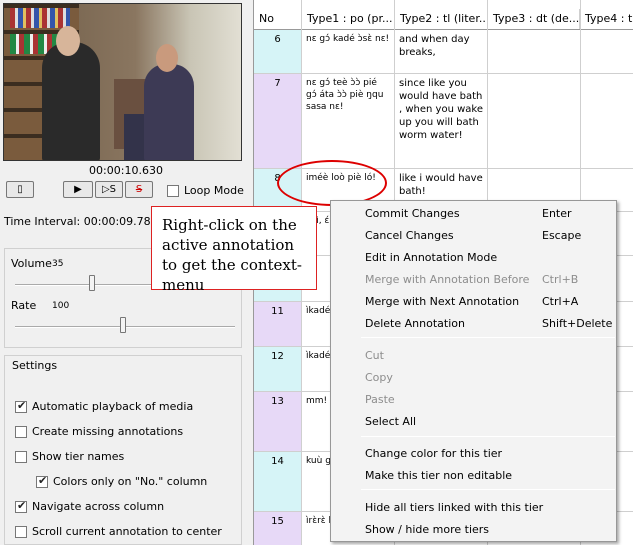 The image size is (633, 545). I want to click on setting-label: Automatic playback of media, so click(113, 406).